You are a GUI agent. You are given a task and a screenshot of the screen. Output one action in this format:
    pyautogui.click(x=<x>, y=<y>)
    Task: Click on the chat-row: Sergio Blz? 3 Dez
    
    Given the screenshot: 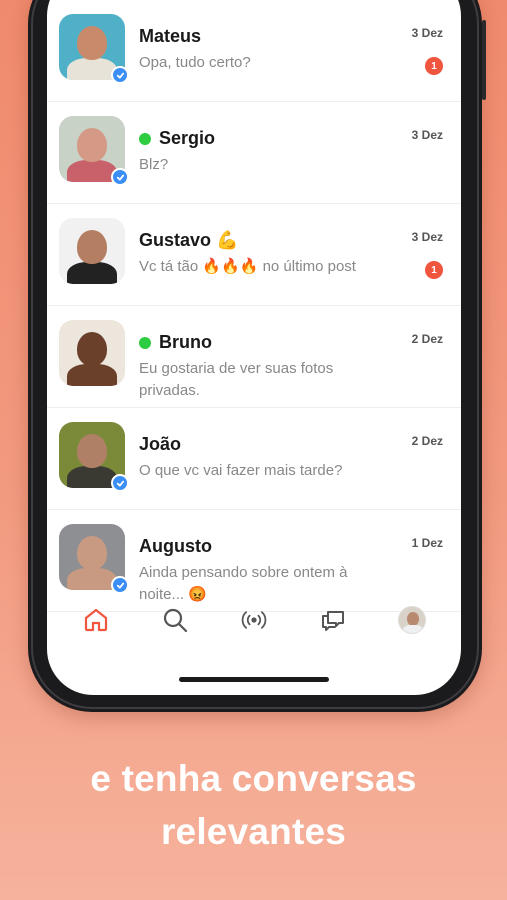 What is the action you would take?
    pyautogui.click(x=254, y=153)
    